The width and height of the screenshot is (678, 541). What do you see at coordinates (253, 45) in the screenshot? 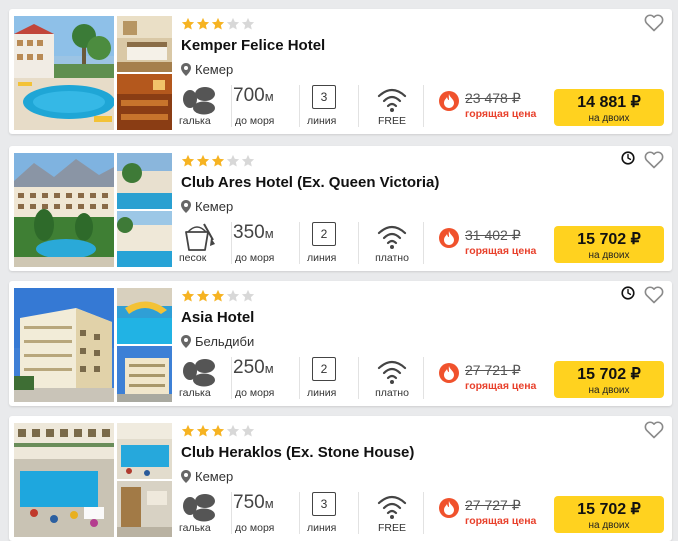
I see `hotel-name: Kemper Felice Hotel` at bounding box center [253, 45].